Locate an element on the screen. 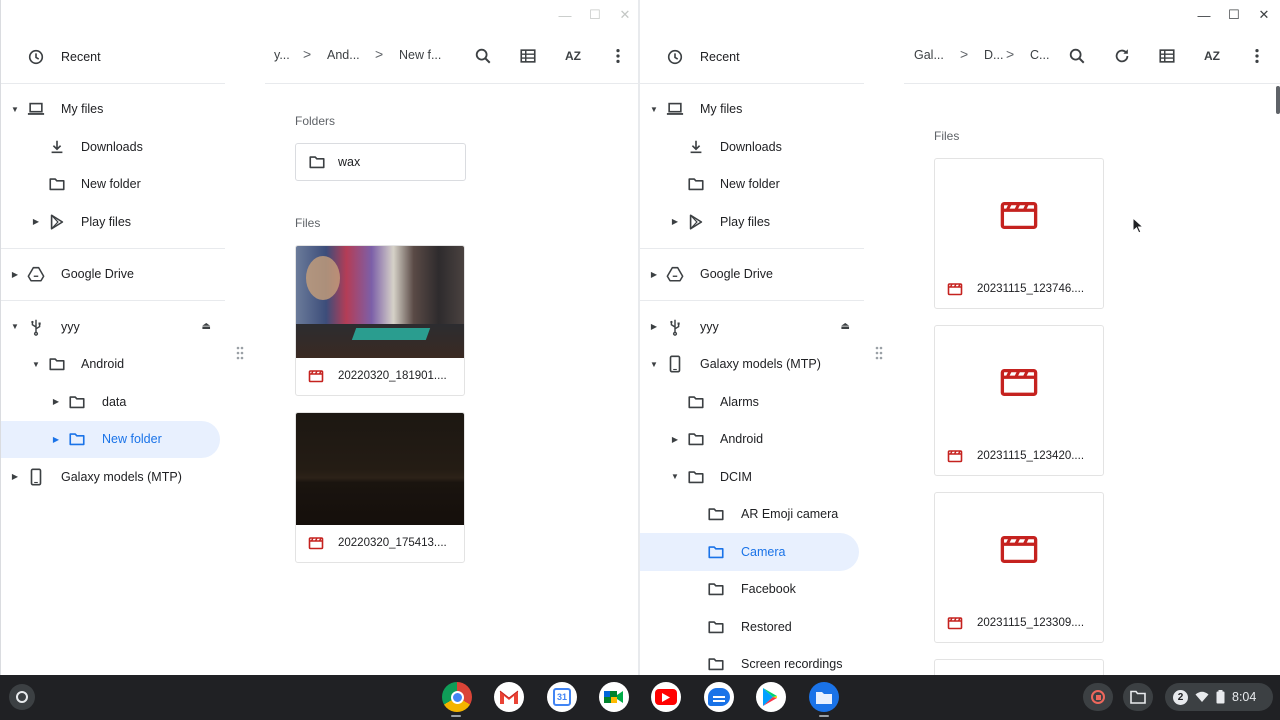  file-tile is located at coordinates (1019, 667).